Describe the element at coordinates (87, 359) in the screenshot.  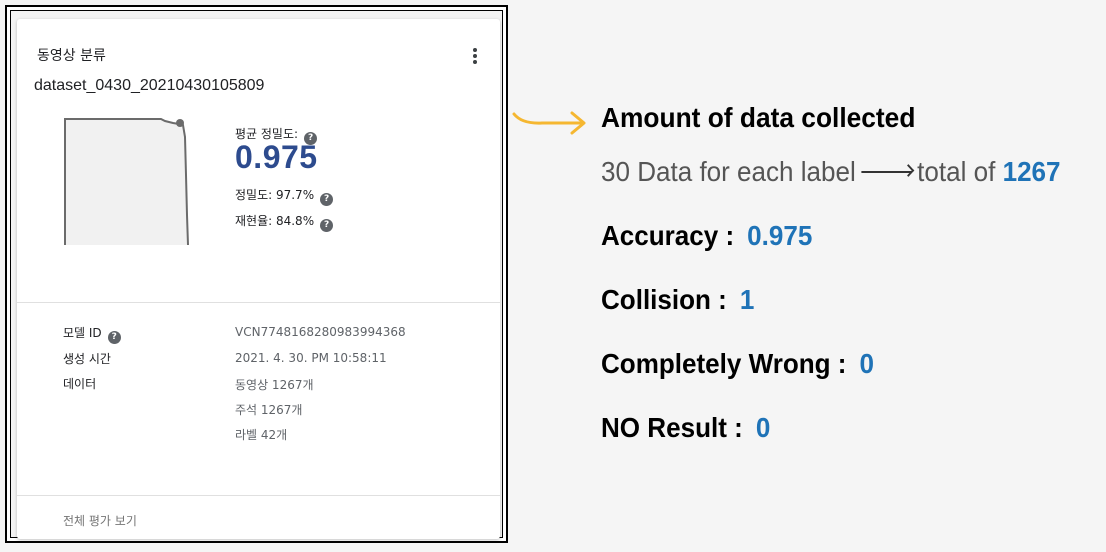
I see `created-time-key: 생성 시간` at that location.